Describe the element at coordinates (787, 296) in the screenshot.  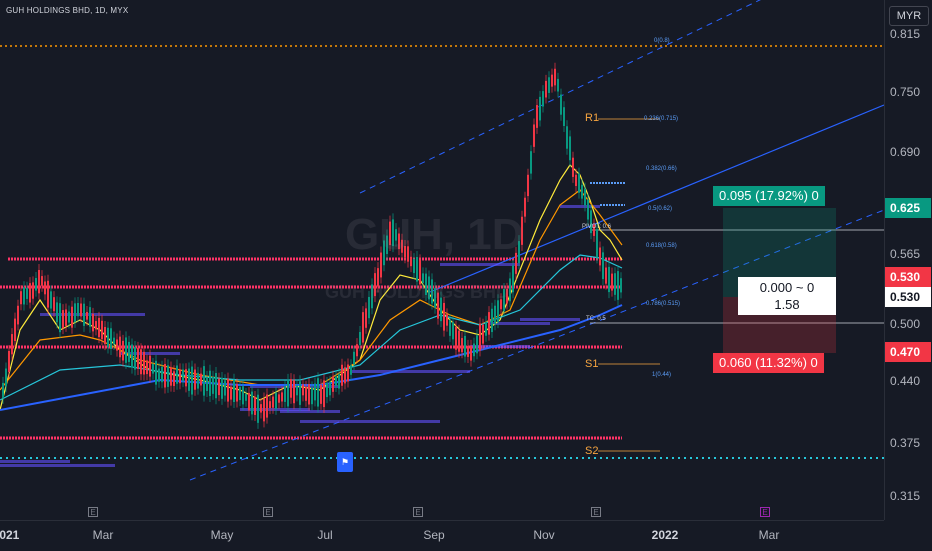
I see `risk-reward-ratio: 0.000 ~ 0 1.58` at that location.